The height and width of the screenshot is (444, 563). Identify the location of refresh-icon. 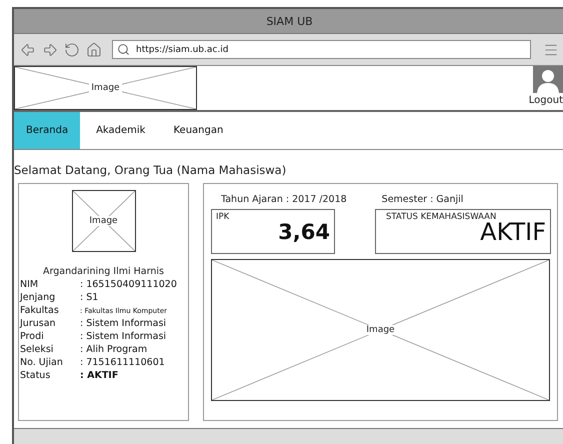
(72, 50).